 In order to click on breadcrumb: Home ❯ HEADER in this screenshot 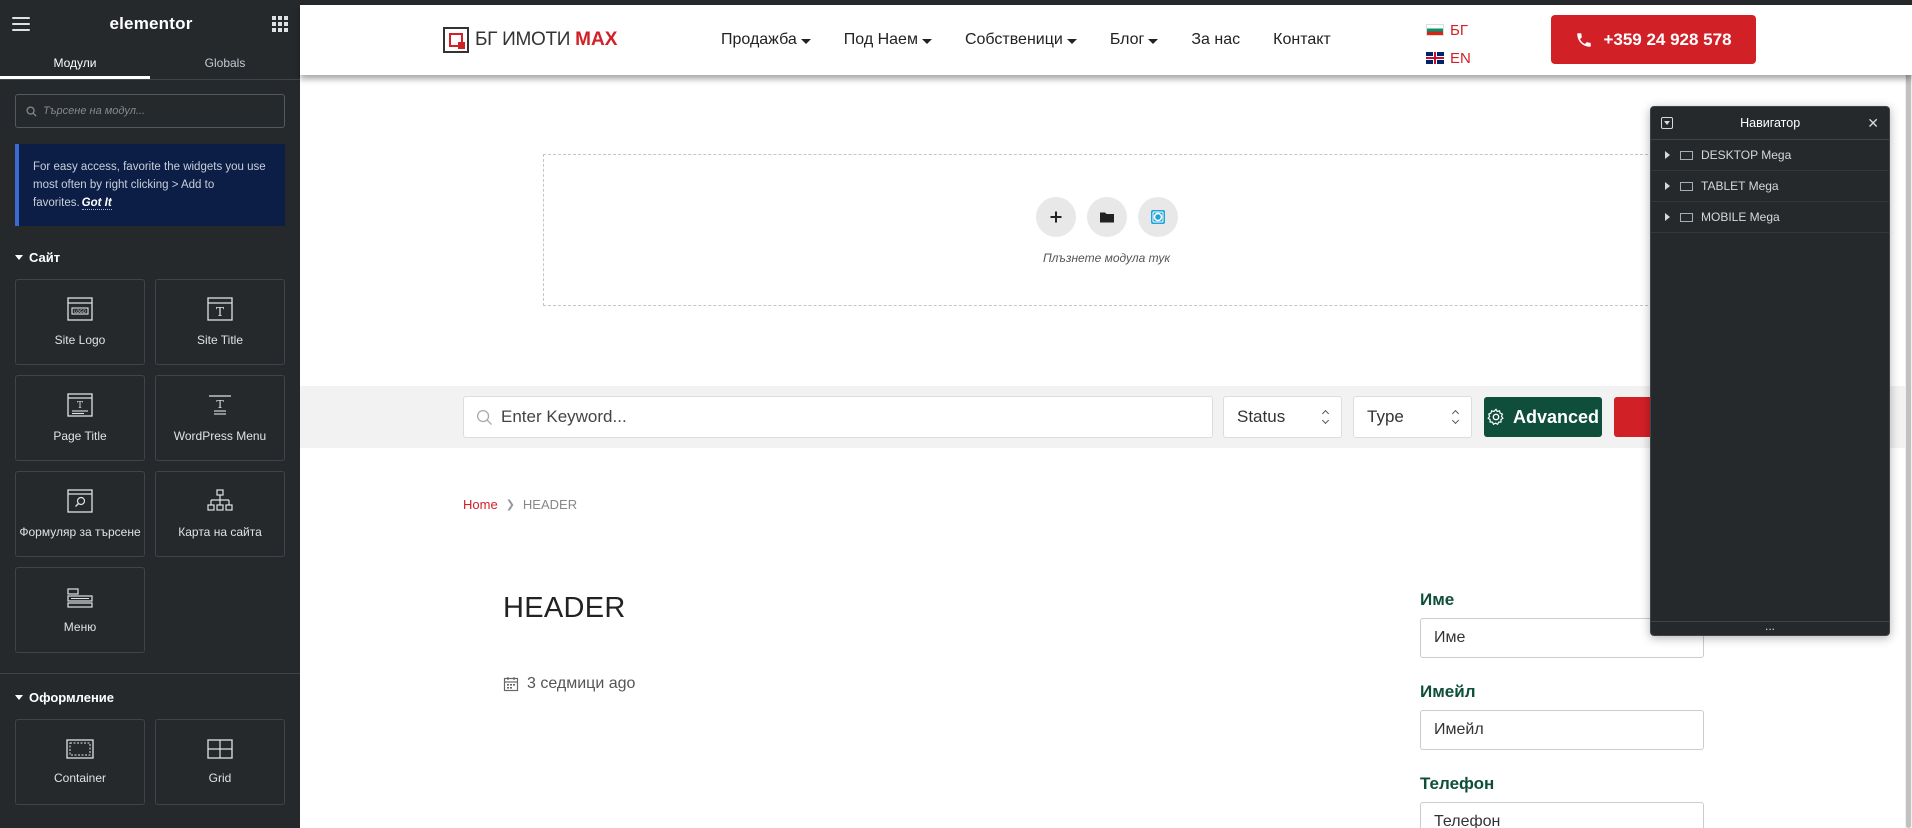, I will do `click(520, 504)`.